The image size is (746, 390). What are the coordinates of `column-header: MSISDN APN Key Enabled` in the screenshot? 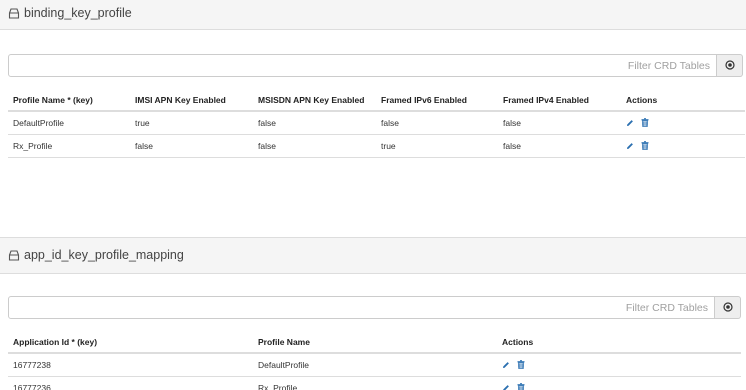 It's located at (314, 100).